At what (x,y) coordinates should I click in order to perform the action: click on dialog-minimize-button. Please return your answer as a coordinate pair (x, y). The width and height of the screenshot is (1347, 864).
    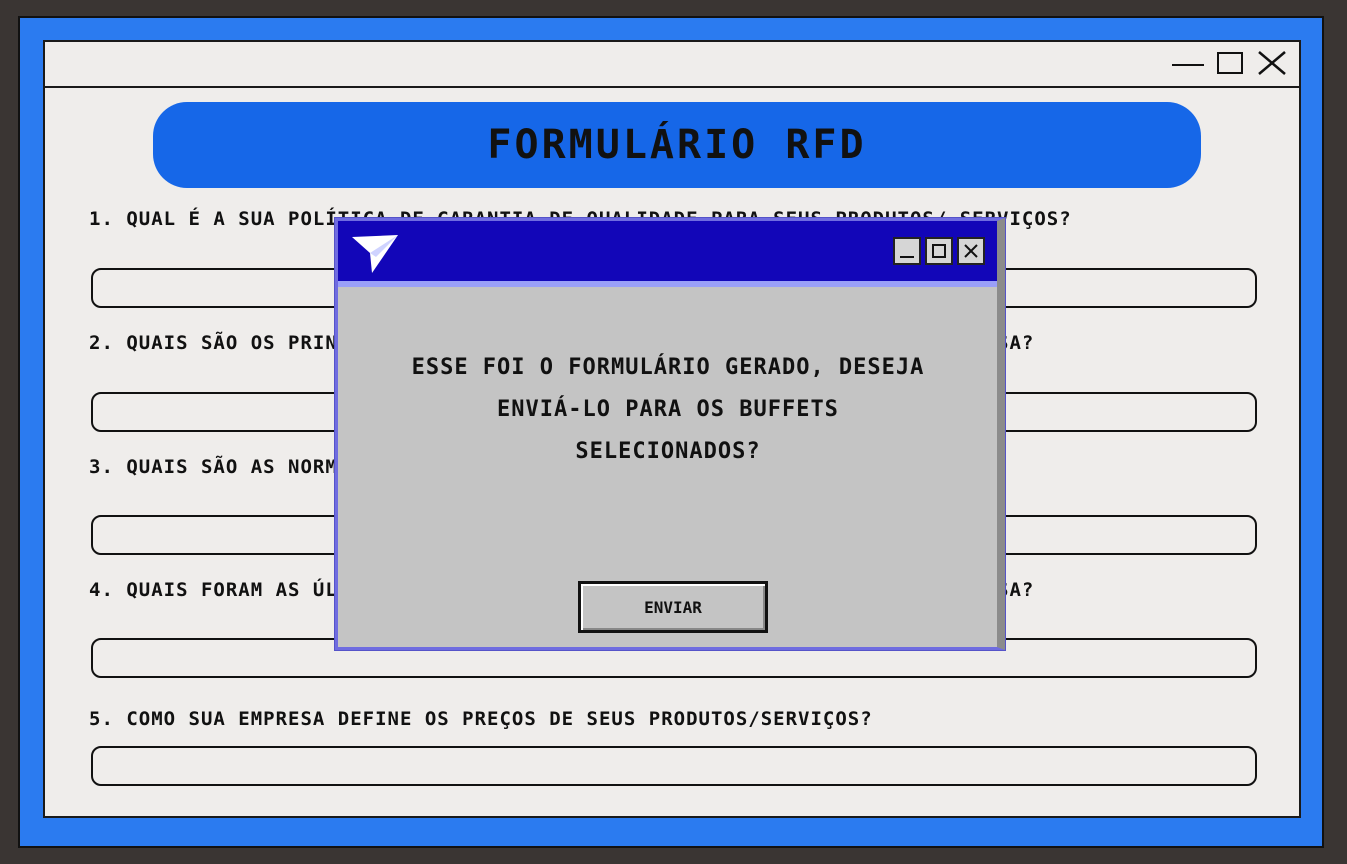
    Looking at the image, I should click on (907, 251).